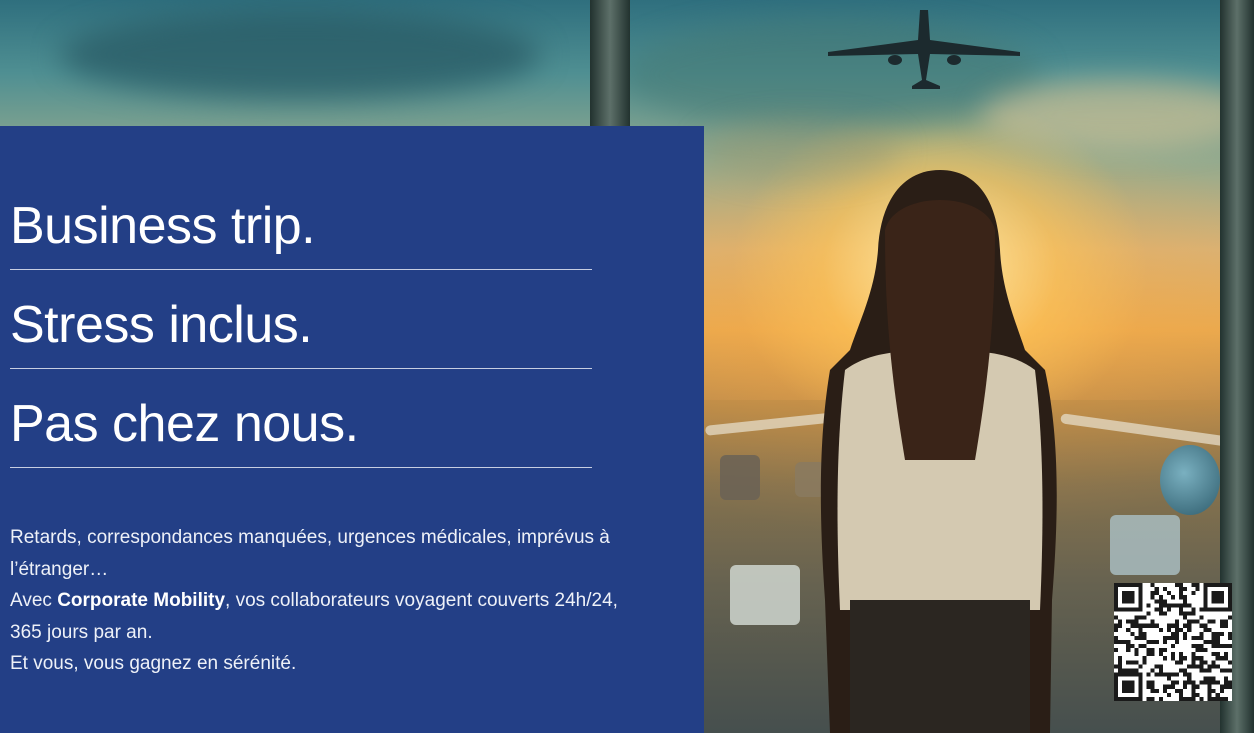 This screenshot has height=733, width=1254. What do you see at coordinates (1173, 642) in the screenshot?
I see `qr-code-icon` at bounding box center [1173, 642].